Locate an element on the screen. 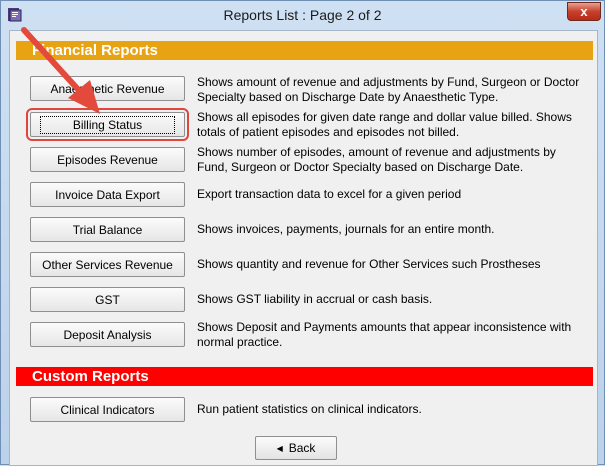  left-triangle-icon: ◀ is located at coordinates (279, 448).